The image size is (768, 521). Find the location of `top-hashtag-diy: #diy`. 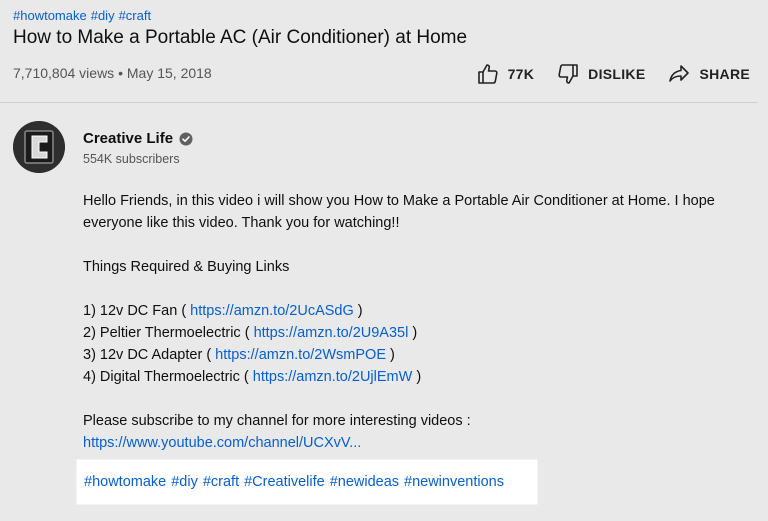

top-hashtag-diy: #diy is located at coordinates (103, 15).